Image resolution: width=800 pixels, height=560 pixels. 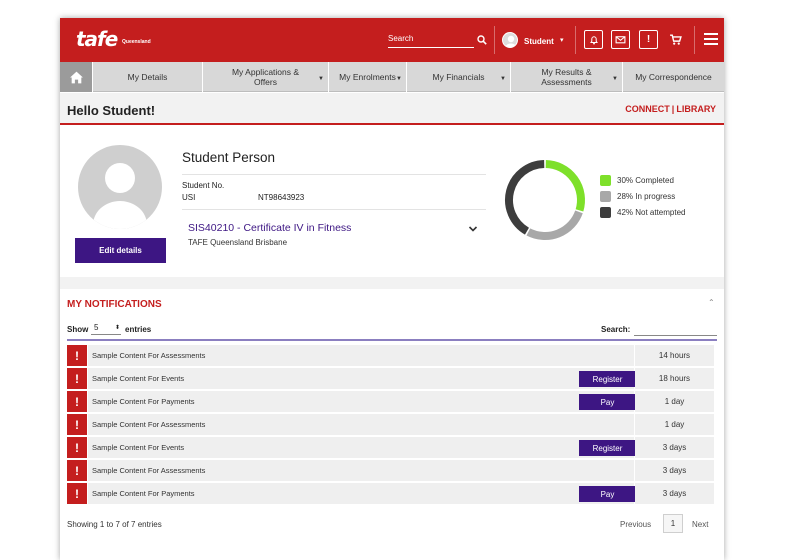 I want to click on edit-details-button: Edit details, so click(x=120, y=250).